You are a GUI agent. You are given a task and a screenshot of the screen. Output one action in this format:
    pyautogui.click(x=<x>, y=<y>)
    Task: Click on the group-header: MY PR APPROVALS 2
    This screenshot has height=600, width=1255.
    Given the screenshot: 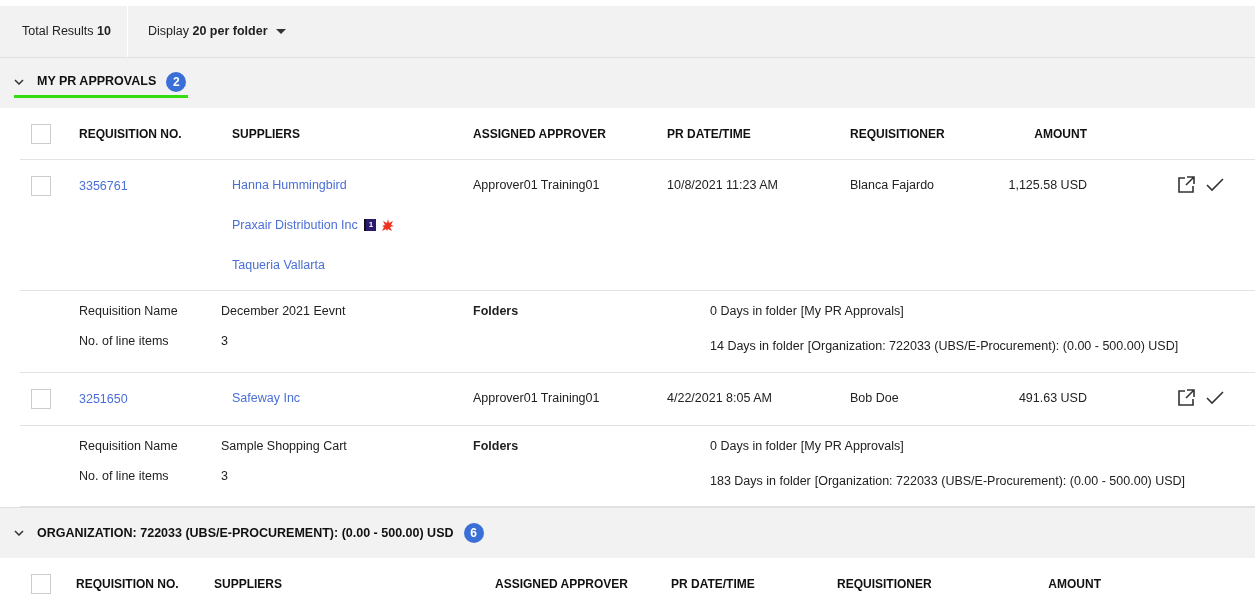 What is the action you would take?
    pyautogui.click(x=101, y=83)
    